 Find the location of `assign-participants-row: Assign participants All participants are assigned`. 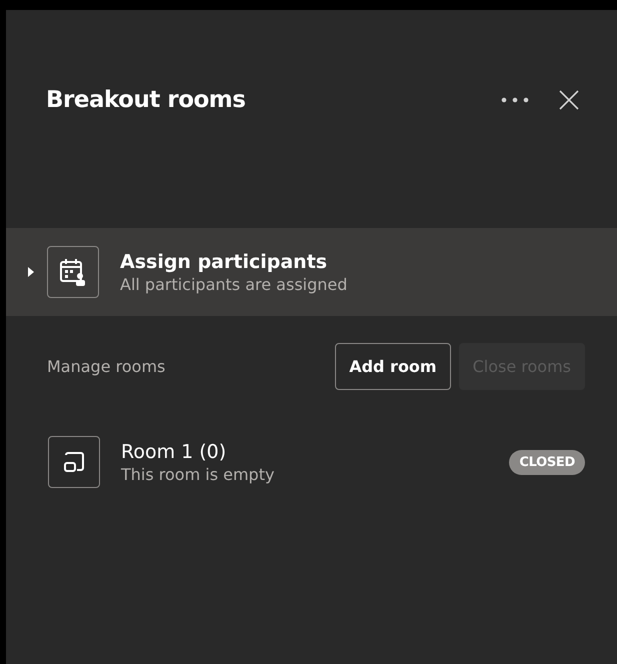

assign-participants-row: Assign participants All participants are assigned is located at coordinates (311, 272).